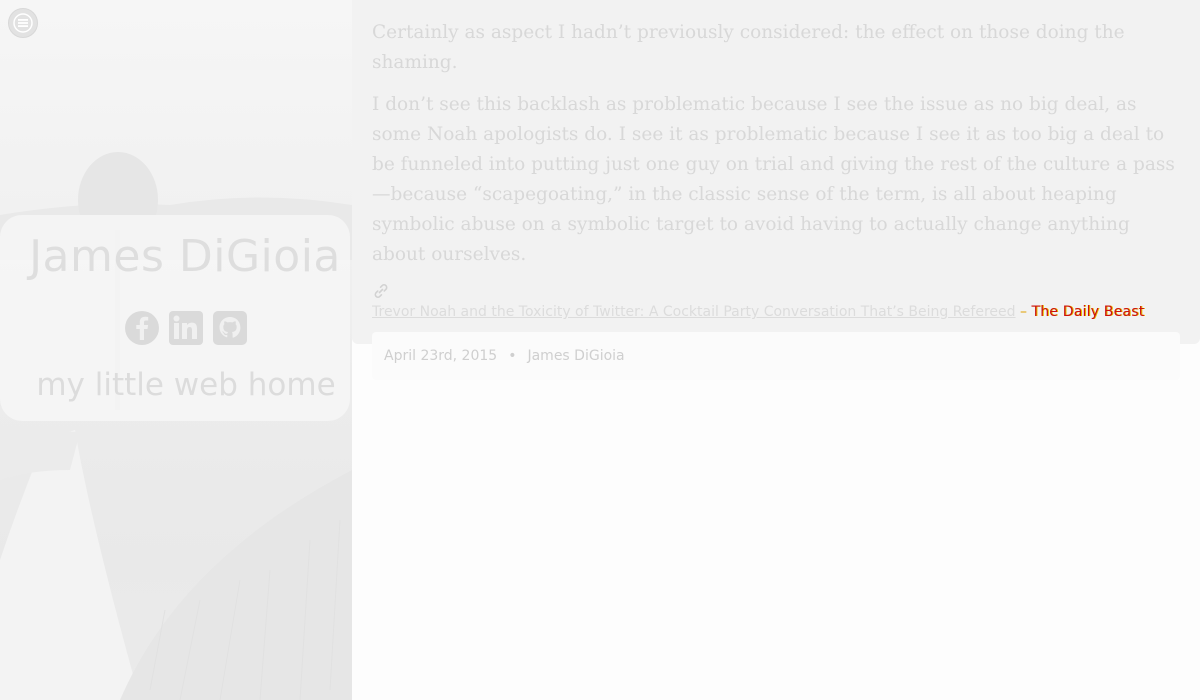 This screenshot has width=1200, height=700. Describe the element at coordinates (575, 356) in the screenshot. I see `post-author-link: James DiGioia` at that location.